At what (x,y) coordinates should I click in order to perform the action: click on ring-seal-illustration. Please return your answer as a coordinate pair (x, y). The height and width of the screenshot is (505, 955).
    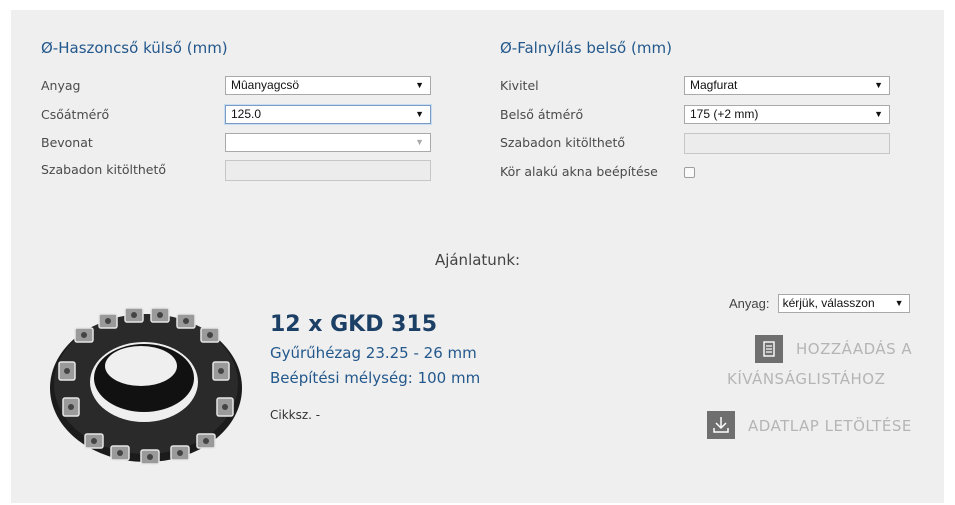
    Looking at the image, I should click on (146, 386).